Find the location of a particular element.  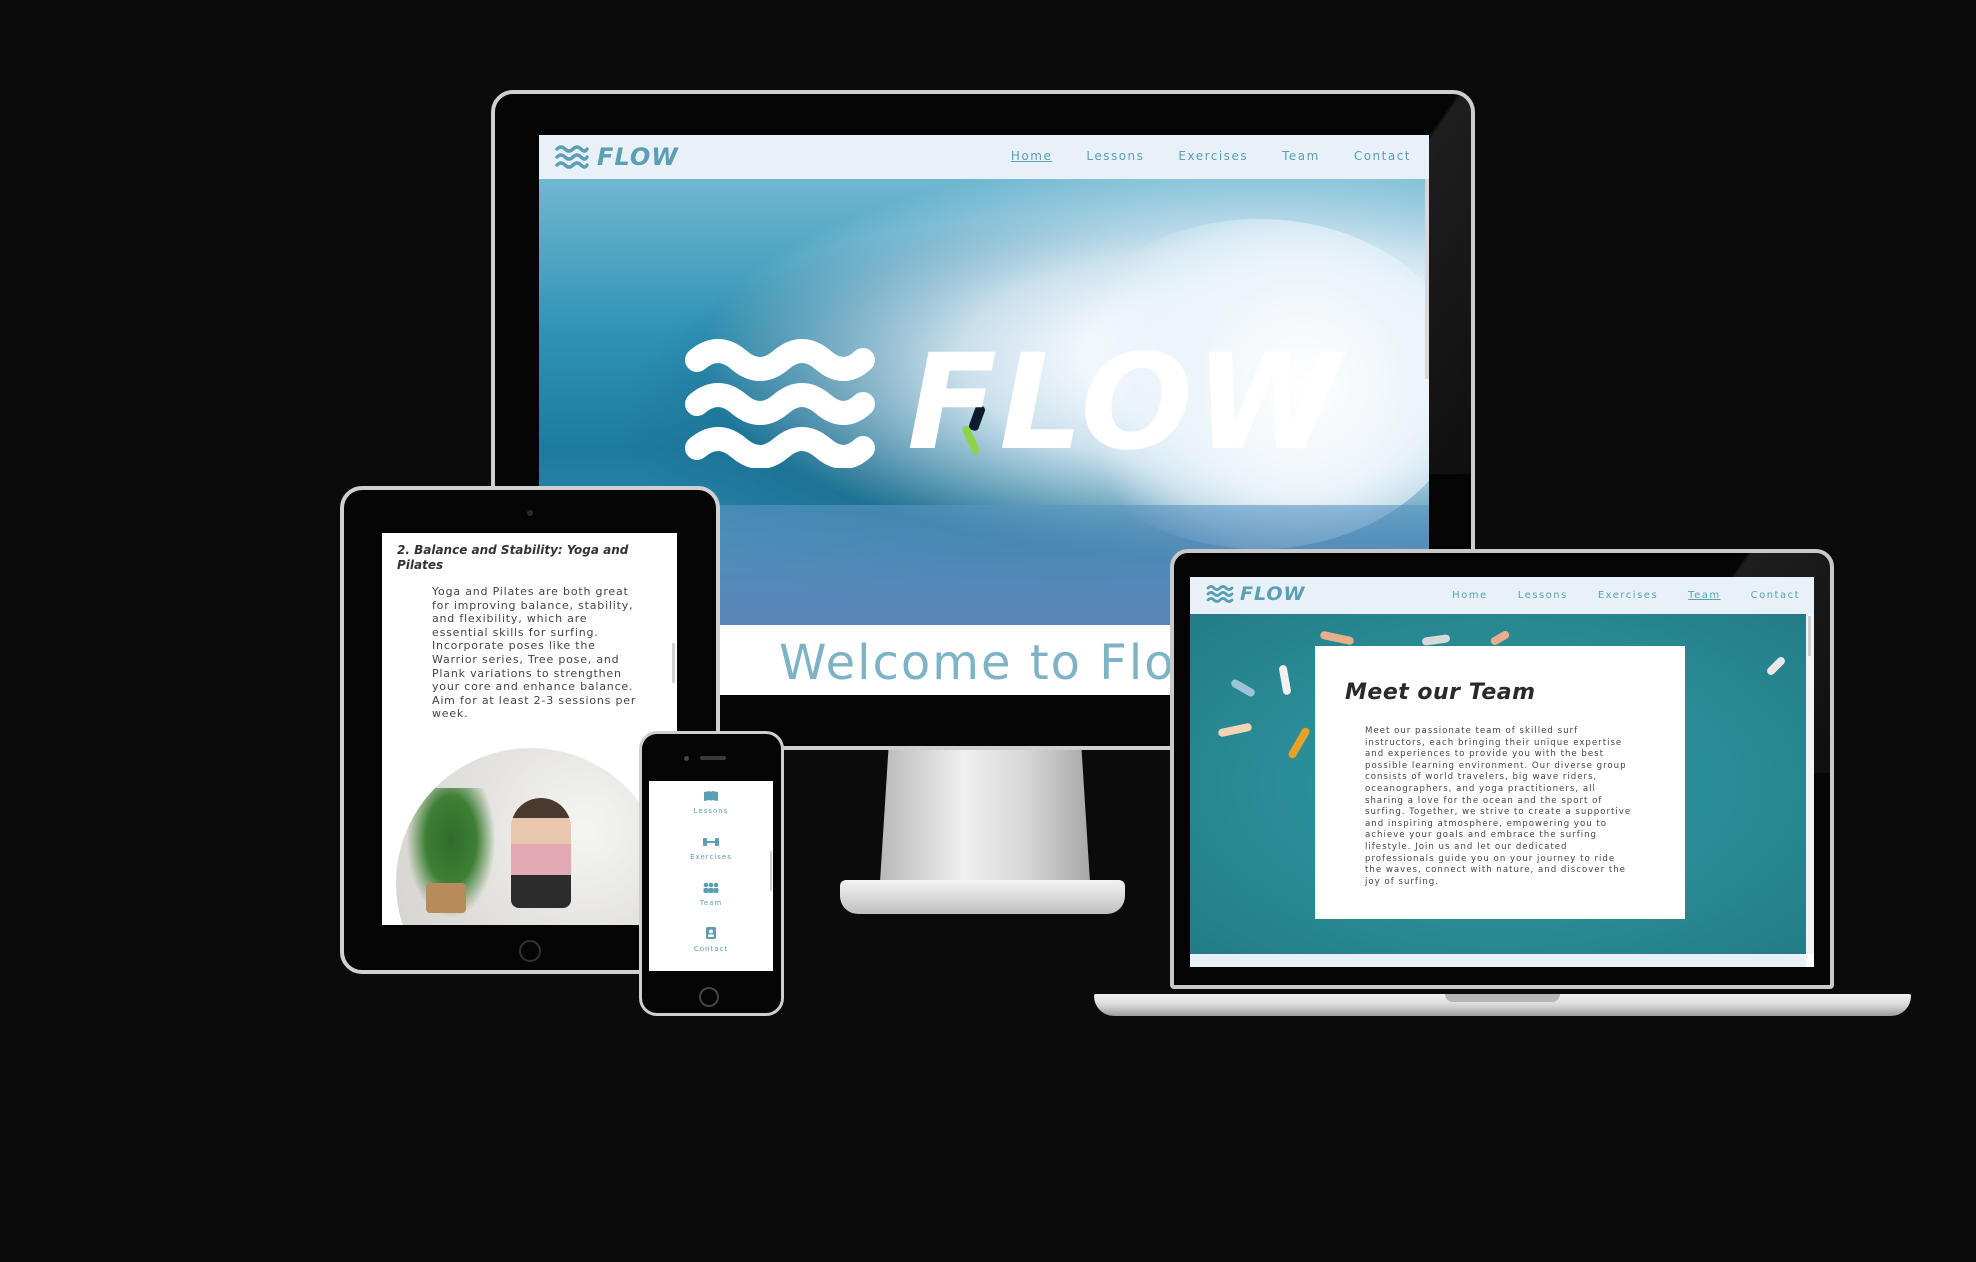

welcome-heading: Welcome to Flow is located at coordinates (998, 663).